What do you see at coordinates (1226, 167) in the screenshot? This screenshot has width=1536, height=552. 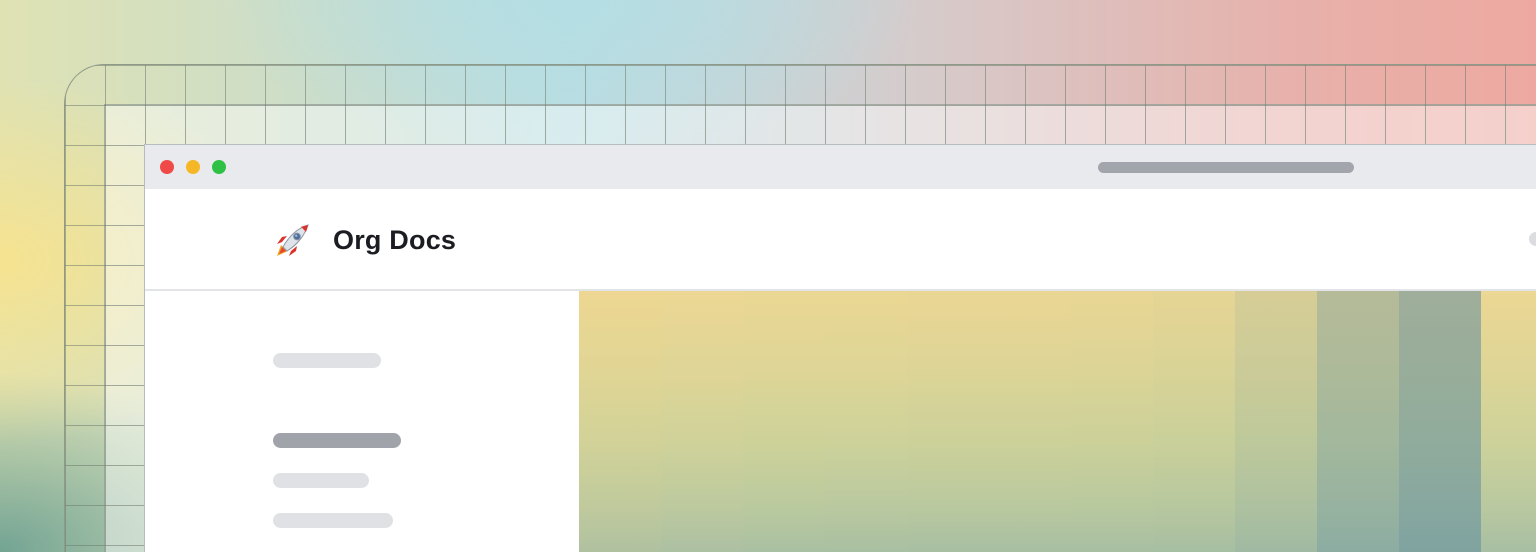 I see `address-bar-placeholder` at bounding box center [1226, 167].